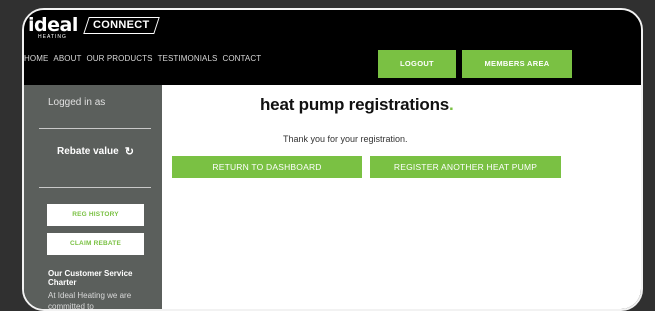 The width and height of the screenshot is (655, 311). I want to click on logo-heating-text: HEATING, so click(52, 37).